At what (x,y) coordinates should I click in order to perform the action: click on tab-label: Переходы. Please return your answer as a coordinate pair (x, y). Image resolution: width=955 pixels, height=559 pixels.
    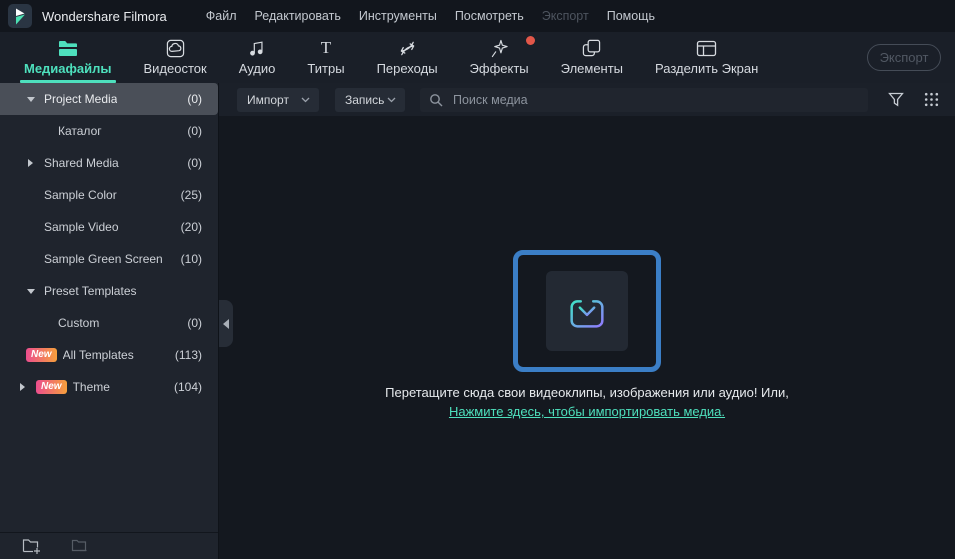
    Looking at the image, I should click on (407, 68).